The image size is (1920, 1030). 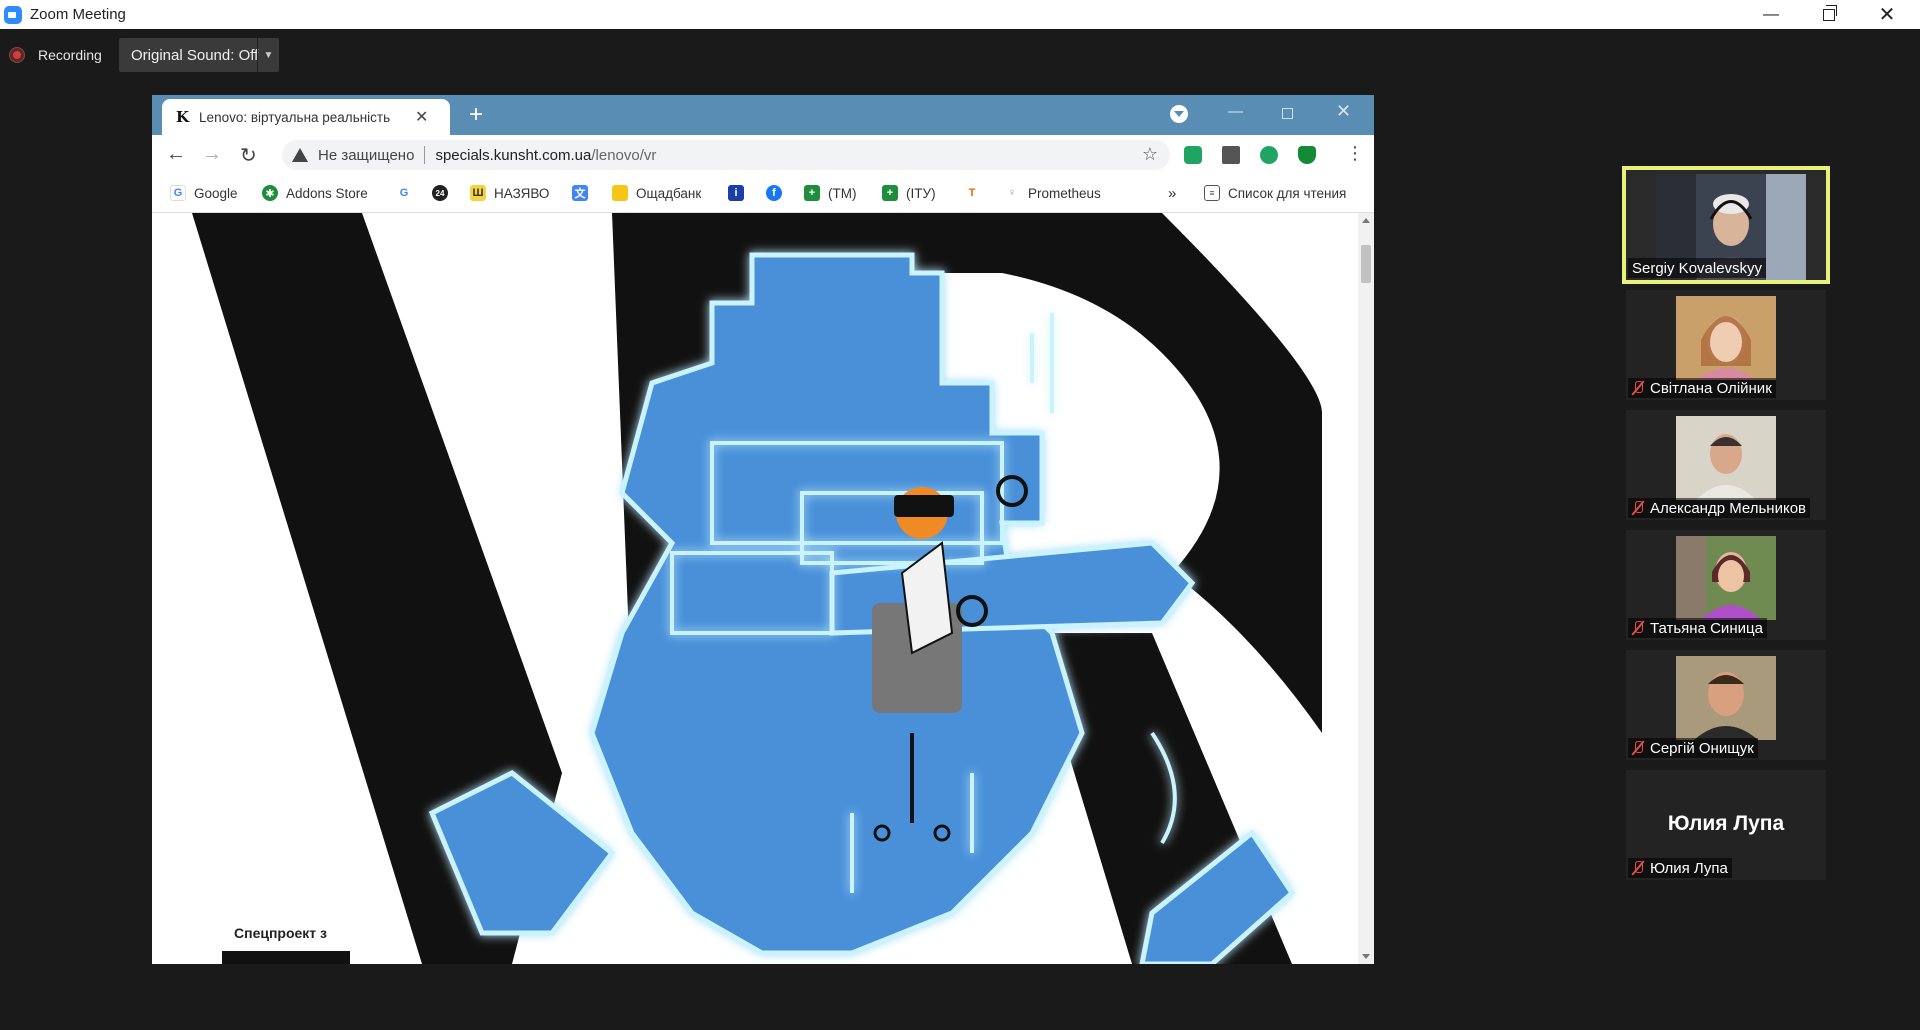 I want to click on special-project-label: Спецпроект з, so click(x=281, y=933).